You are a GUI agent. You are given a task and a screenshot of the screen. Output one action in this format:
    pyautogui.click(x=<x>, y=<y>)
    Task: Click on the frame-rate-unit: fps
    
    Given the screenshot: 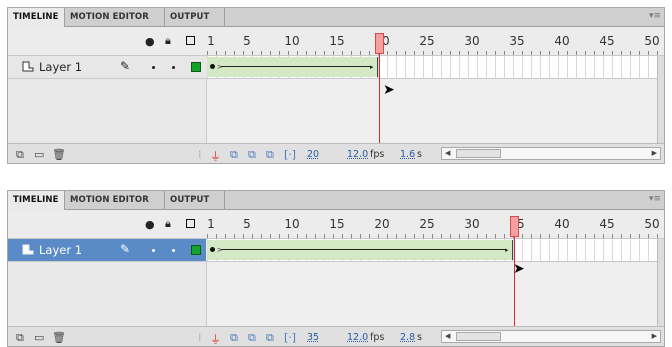 What is the action you would take?
    pyautogui.click(x=377, y=154)
    